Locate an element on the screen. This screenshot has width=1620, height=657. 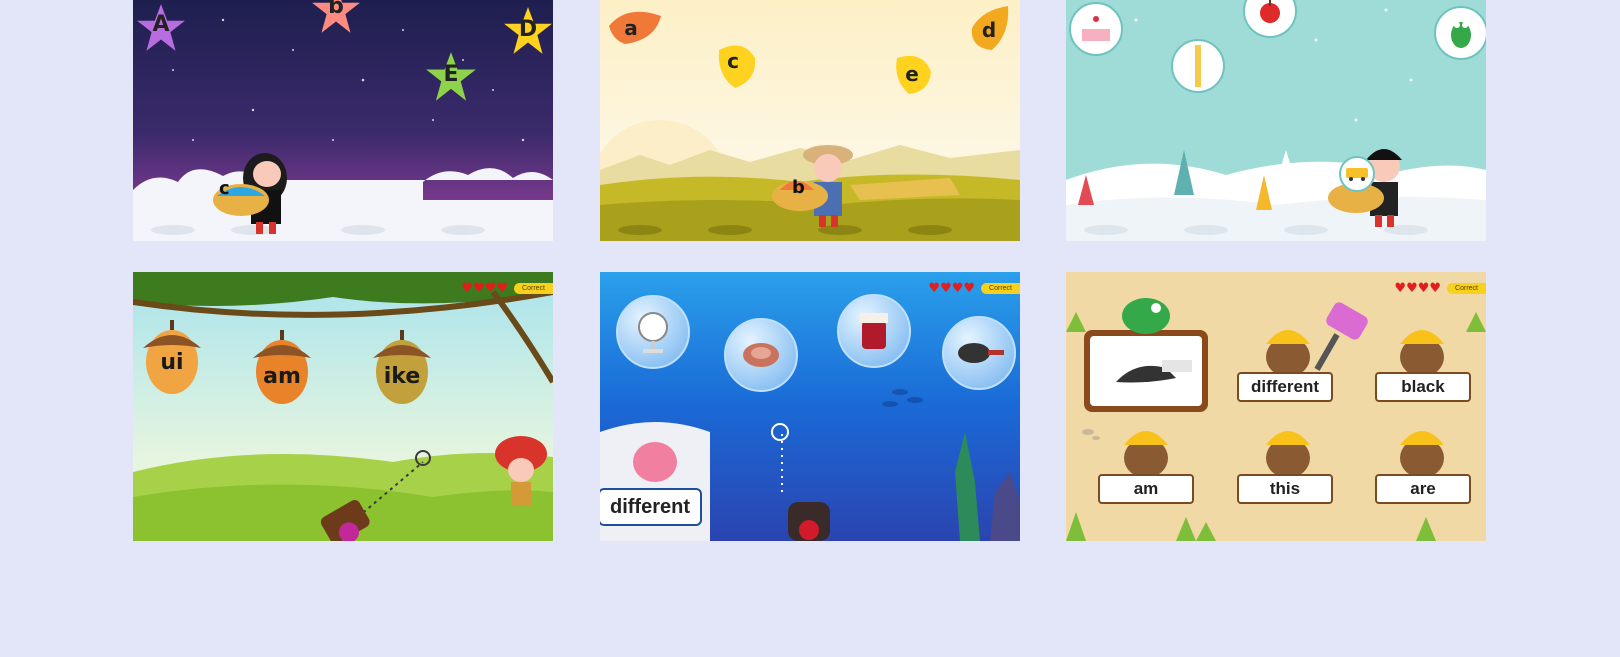
game-tile-bubble-shooter: different ♥♥♥♥ Correct is located at coordinates (810, 406).